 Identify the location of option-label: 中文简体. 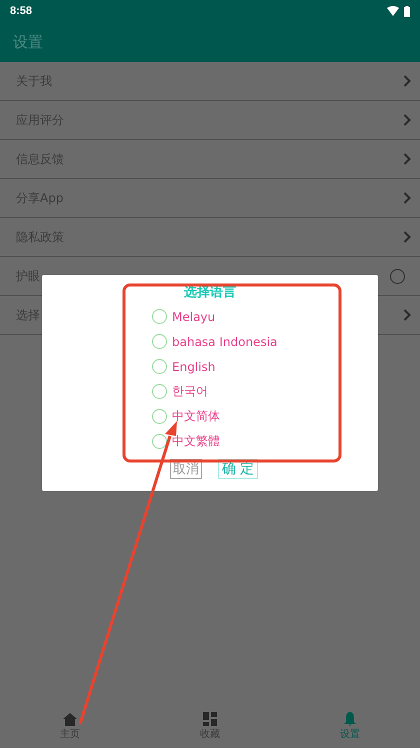
(196, 416).